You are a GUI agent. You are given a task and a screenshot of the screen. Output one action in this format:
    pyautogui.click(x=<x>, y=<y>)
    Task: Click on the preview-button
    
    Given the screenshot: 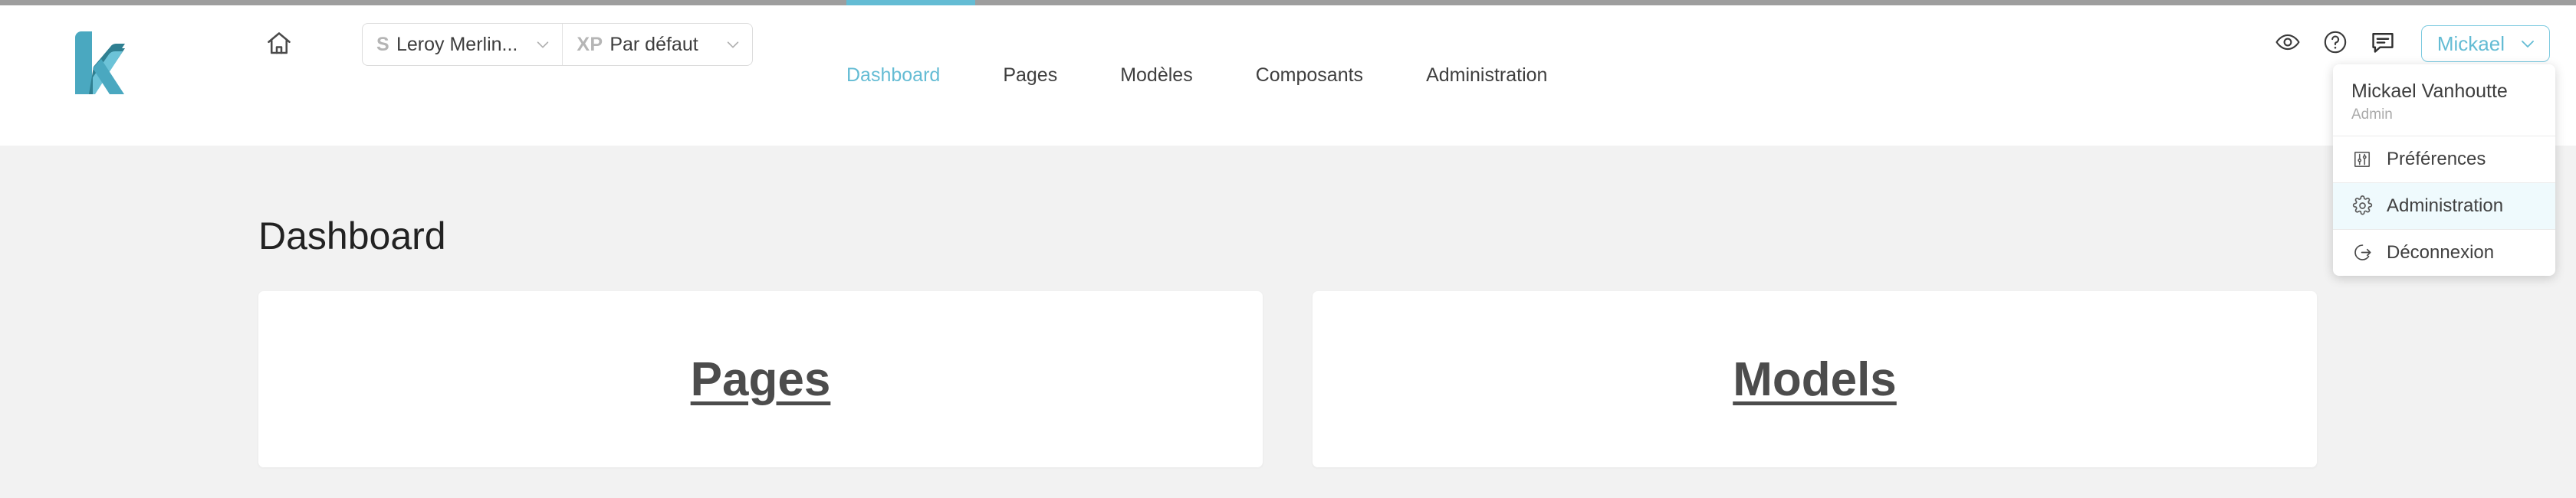 What is the action you would take?
    pyautogui.click(x=2288, y=44)
    